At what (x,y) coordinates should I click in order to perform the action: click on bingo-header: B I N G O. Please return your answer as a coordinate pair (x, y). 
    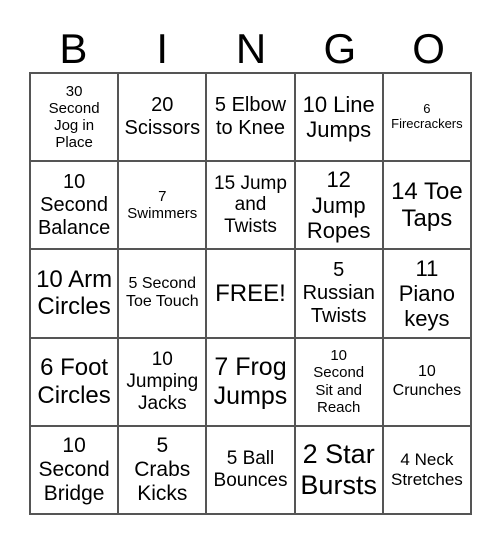
    Looking at the image, I should click on (251, 49).